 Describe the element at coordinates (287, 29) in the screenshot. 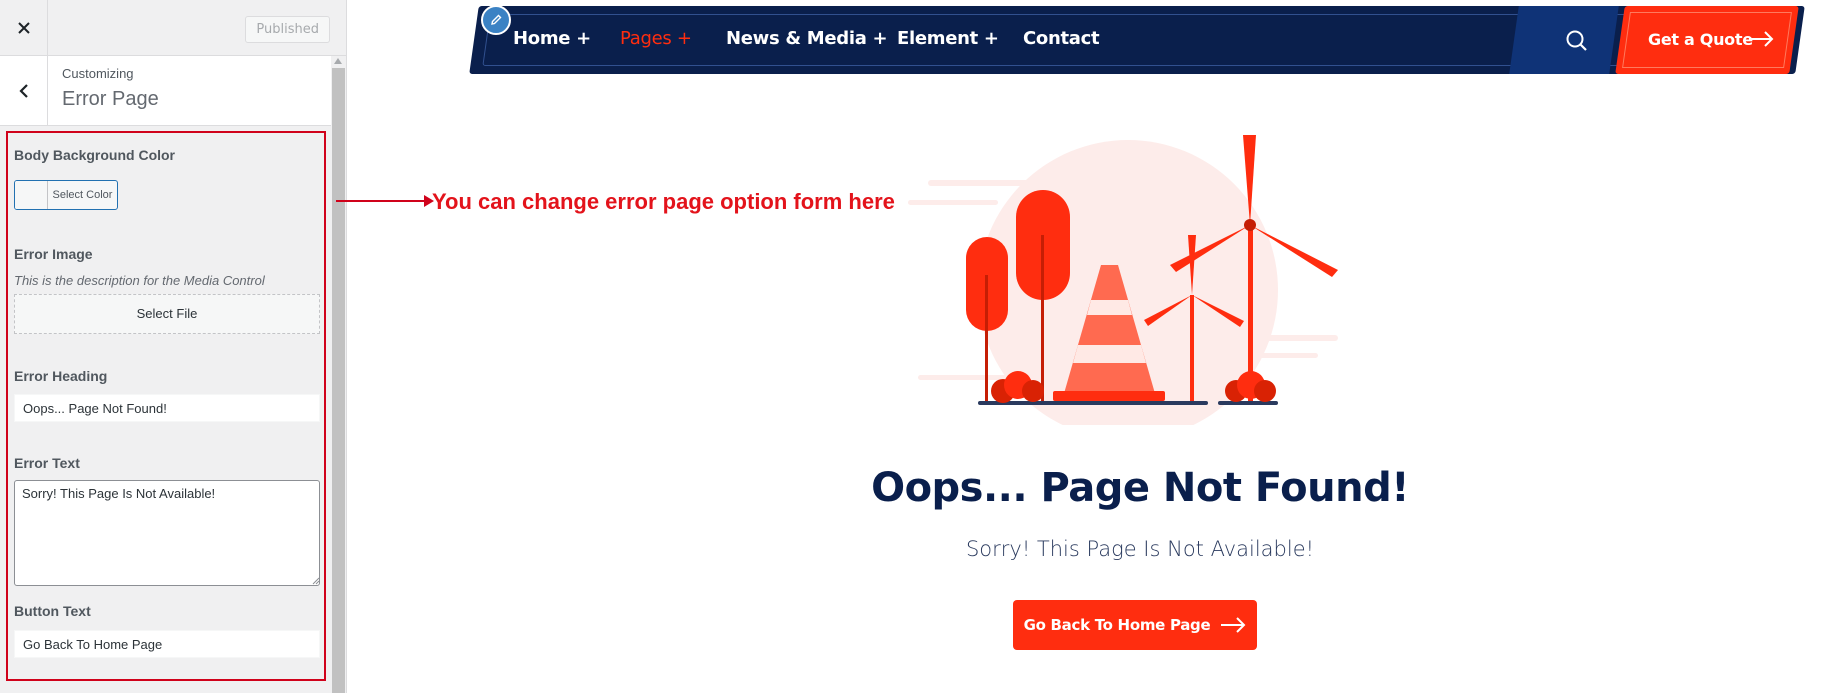

I see `published-button: Published` at that location.